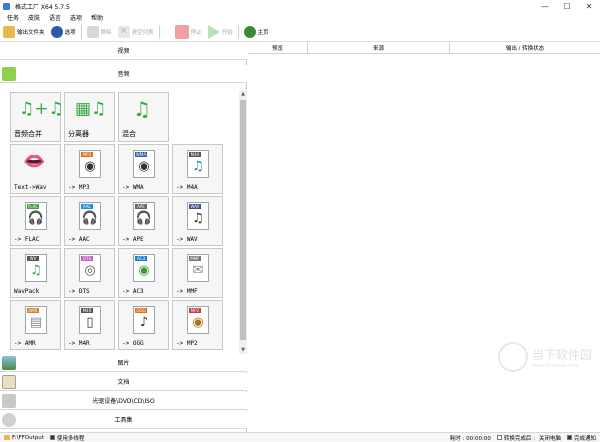 The height and width of the screenshot is (442, 600). I want to click on home-label: 主页, so click(263, 33).